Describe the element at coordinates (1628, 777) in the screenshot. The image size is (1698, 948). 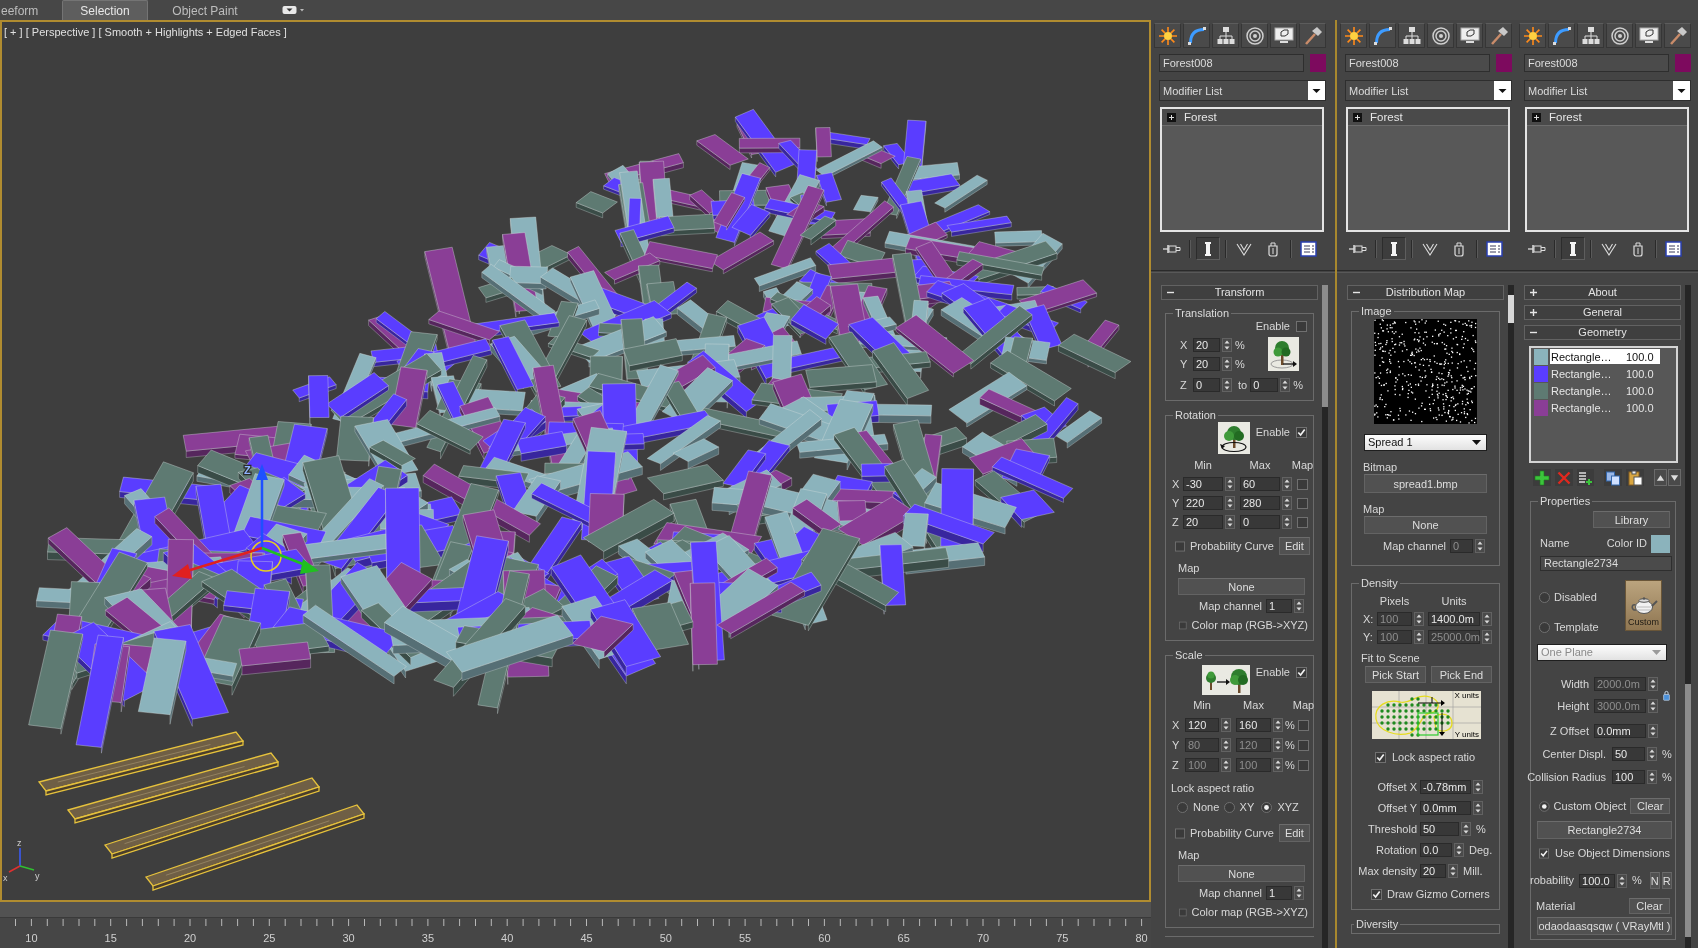
I see `number-field: 100` at that location.